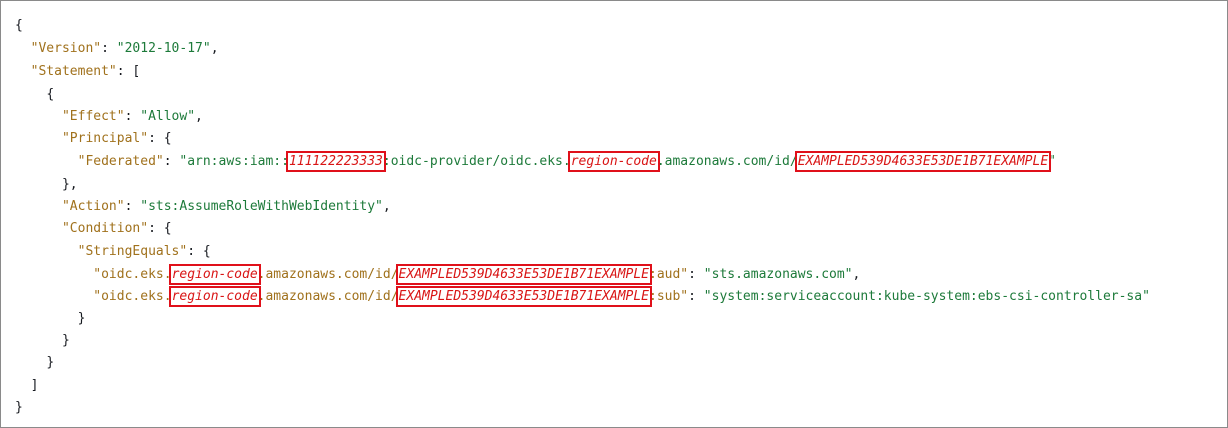 The width and height of the screenshot is (1228, 428). Describe the element at coordinates (105, 138) in the screenshot. I see `principal-key: "Principal"` at that location.